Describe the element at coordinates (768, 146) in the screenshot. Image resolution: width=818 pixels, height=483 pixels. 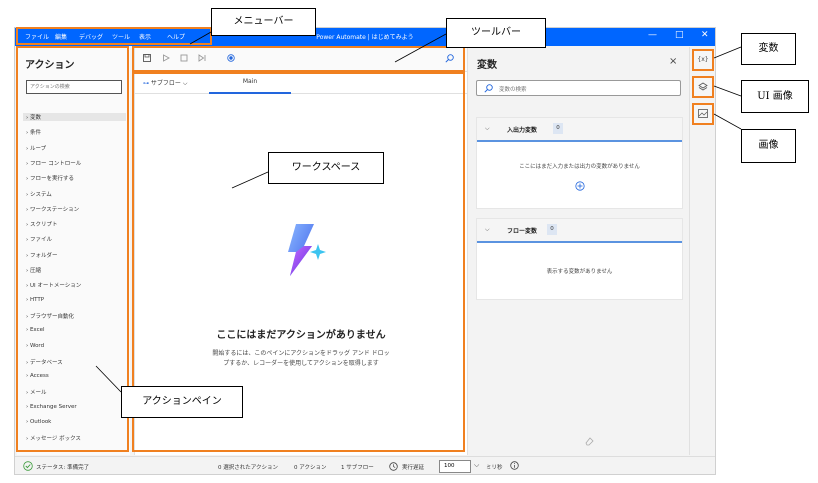
I see `callout-images: 画像` at that location.